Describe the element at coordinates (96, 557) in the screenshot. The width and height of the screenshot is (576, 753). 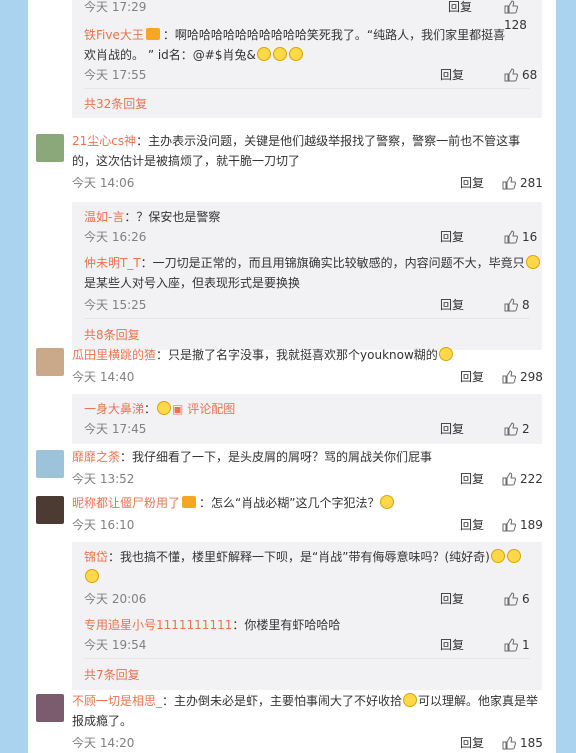
I see `reply-author-link: 锦岱` at that location.